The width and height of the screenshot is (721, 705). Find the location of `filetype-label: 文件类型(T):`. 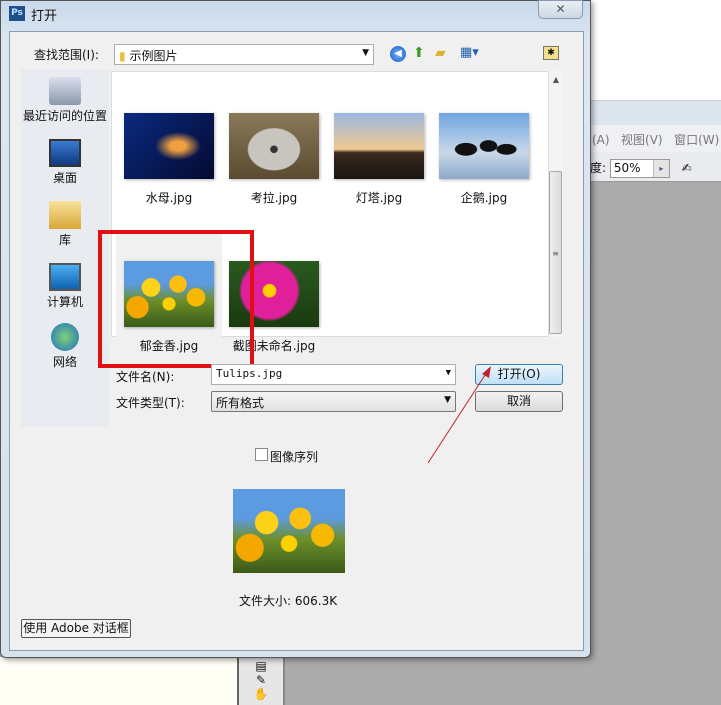

filetype-label: 文件类型(T): is located at coordinates (150, 403).